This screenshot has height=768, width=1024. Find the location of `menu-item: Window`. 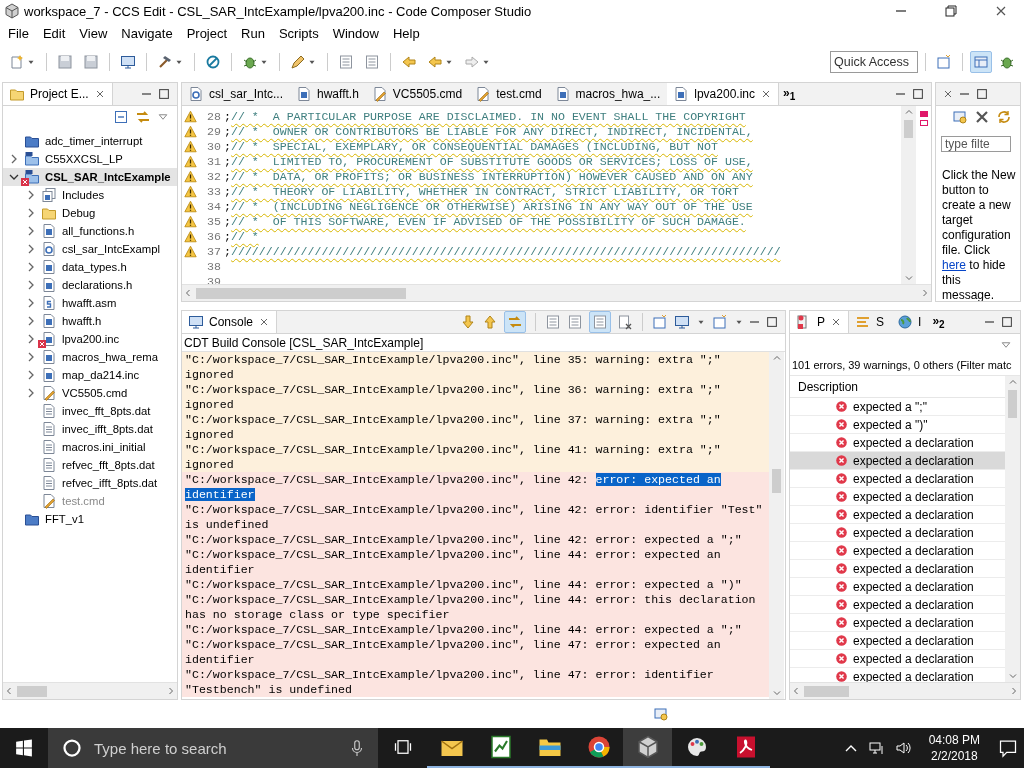

menu-item: Window is located at coordinates (355, 33).